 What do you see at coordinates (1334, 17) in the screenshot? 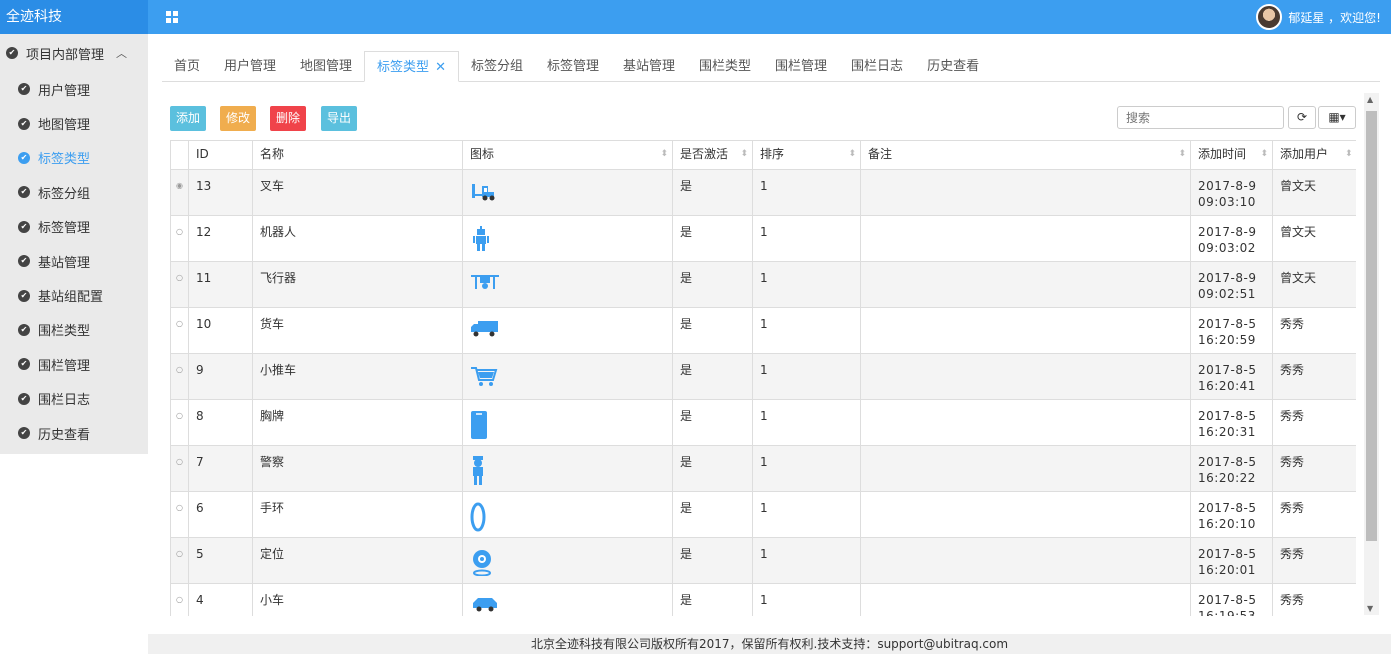
I see `user-greeting: 郁延星 ，欢迎您!` at bounding box center [1334, 17].